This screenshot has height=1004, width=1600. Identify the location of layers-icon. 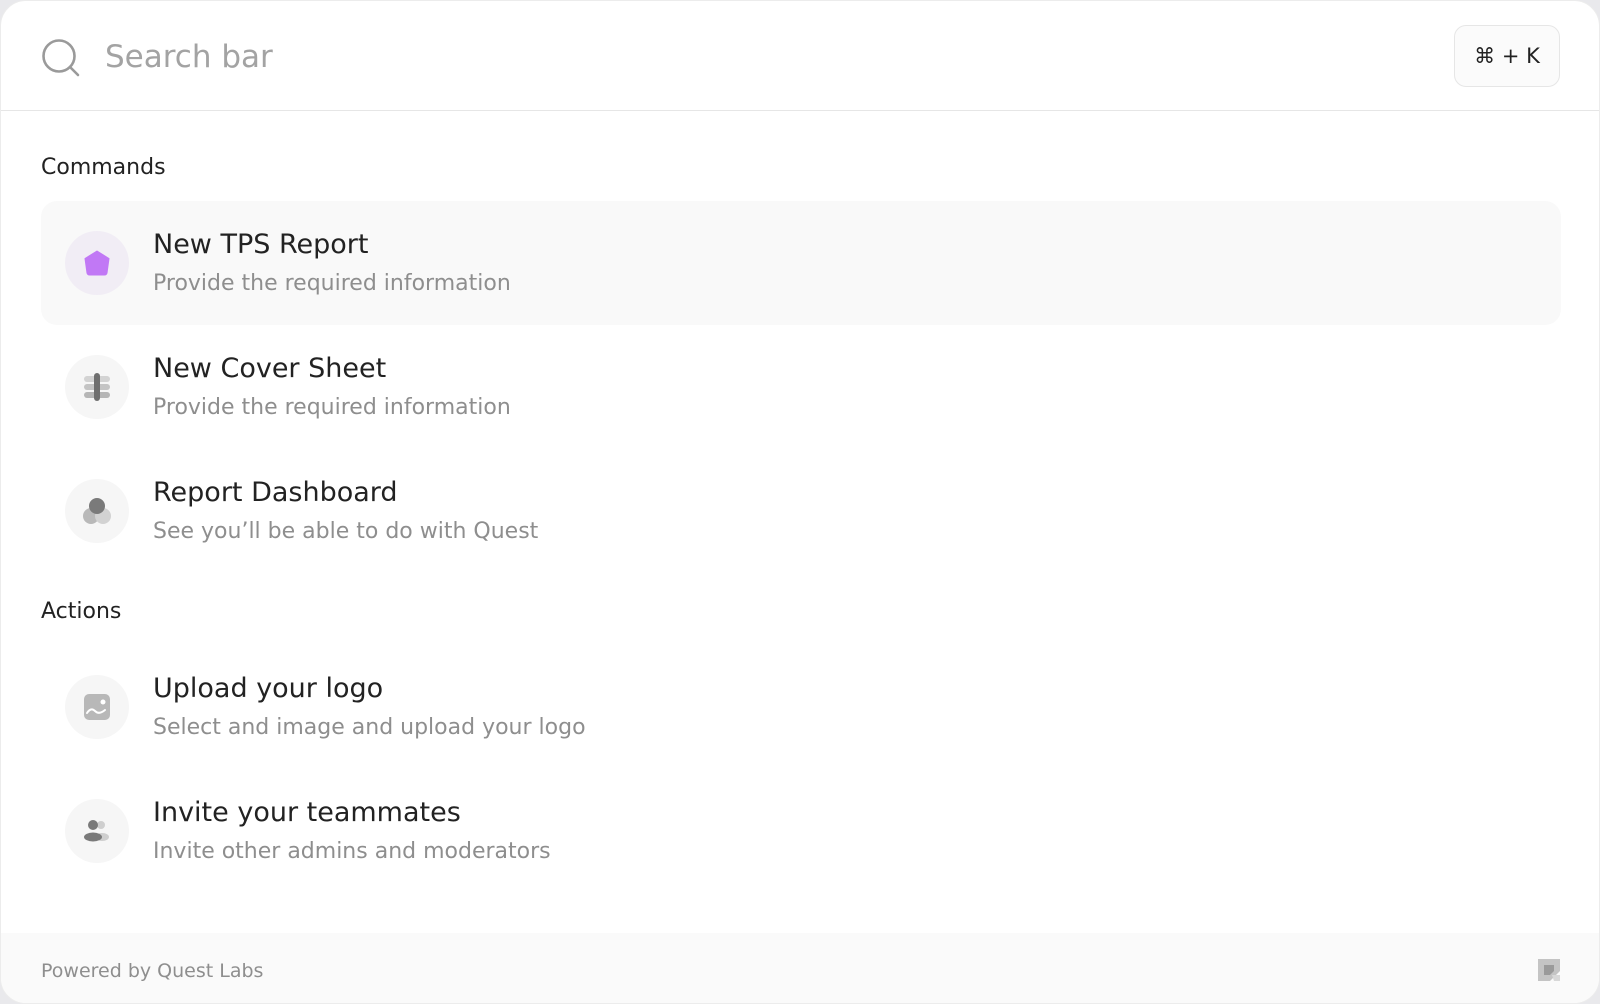
(97, 387).